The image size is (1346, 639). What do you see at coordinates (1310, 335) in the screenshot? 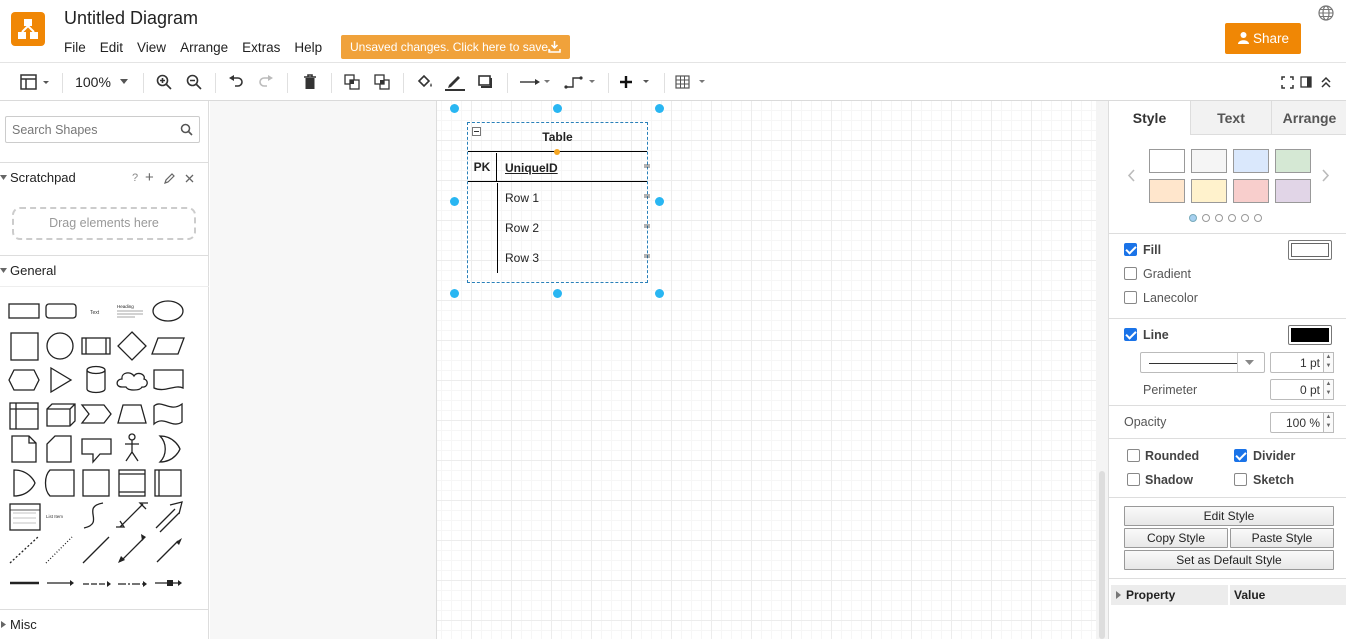
I see `line-color-picker` at bounding box center [1310, 335].